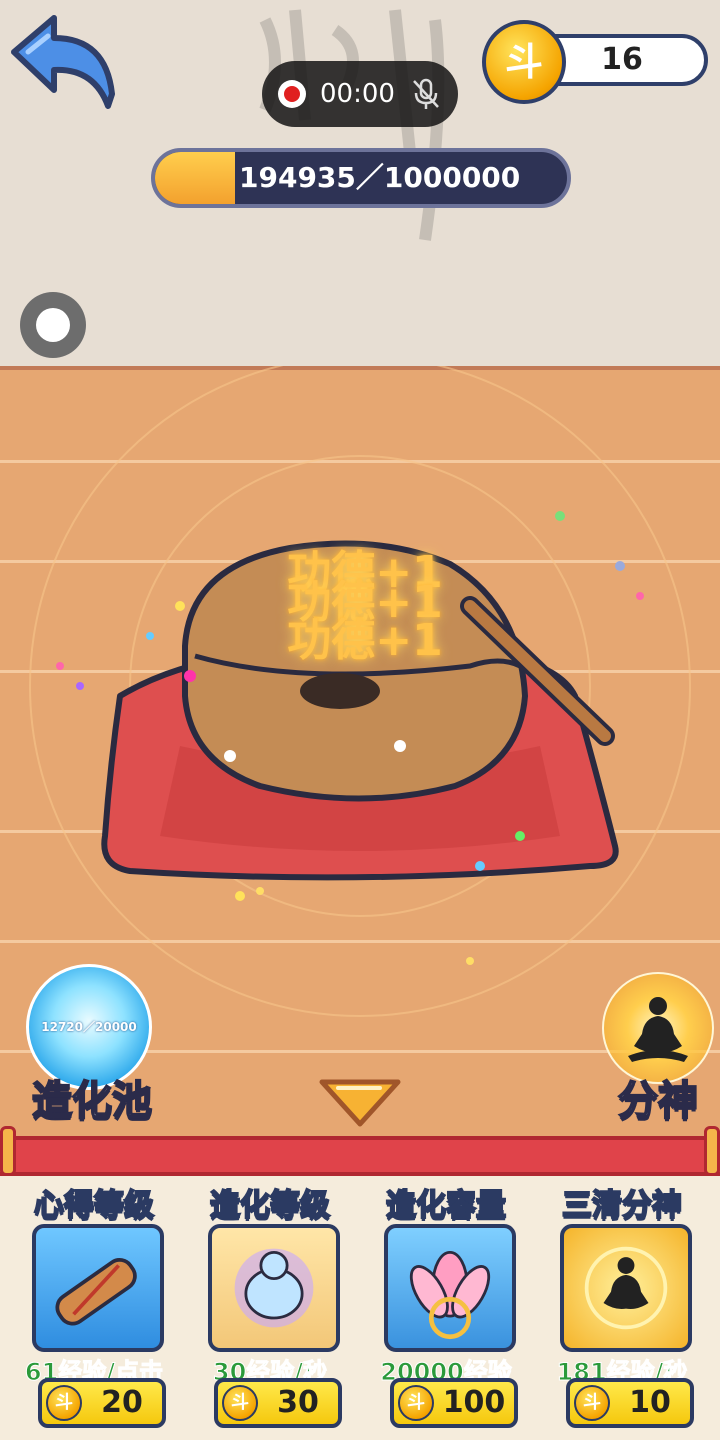 The height and width of the screenshot is (1440, 720). Describe the element at coordinates (650, 1402) in the screenshot. I see `buy-price: 10` at that location.